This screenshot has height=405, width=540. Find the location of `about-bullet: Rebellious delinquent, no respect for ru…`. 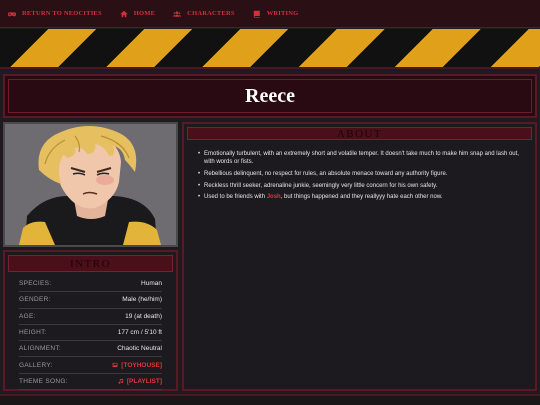

about-bullet: Rebellious delinquent, no respect for ru… is located at coordinates (361, 174).